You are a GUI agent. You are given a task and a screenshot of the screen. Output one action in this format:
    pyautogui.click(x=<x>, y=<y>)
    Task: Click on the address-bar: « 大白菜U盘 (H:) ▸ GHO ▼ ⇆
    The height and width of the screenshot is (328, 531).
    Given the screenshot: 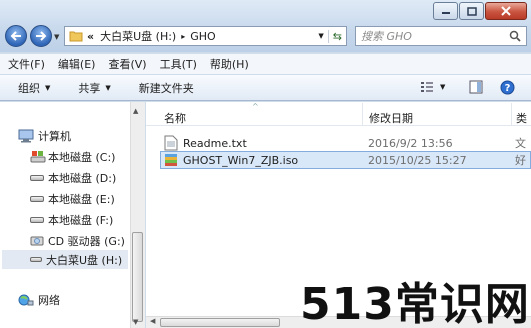 What is the action you would take?
    pyautogui.click(x=205, y=36)
    